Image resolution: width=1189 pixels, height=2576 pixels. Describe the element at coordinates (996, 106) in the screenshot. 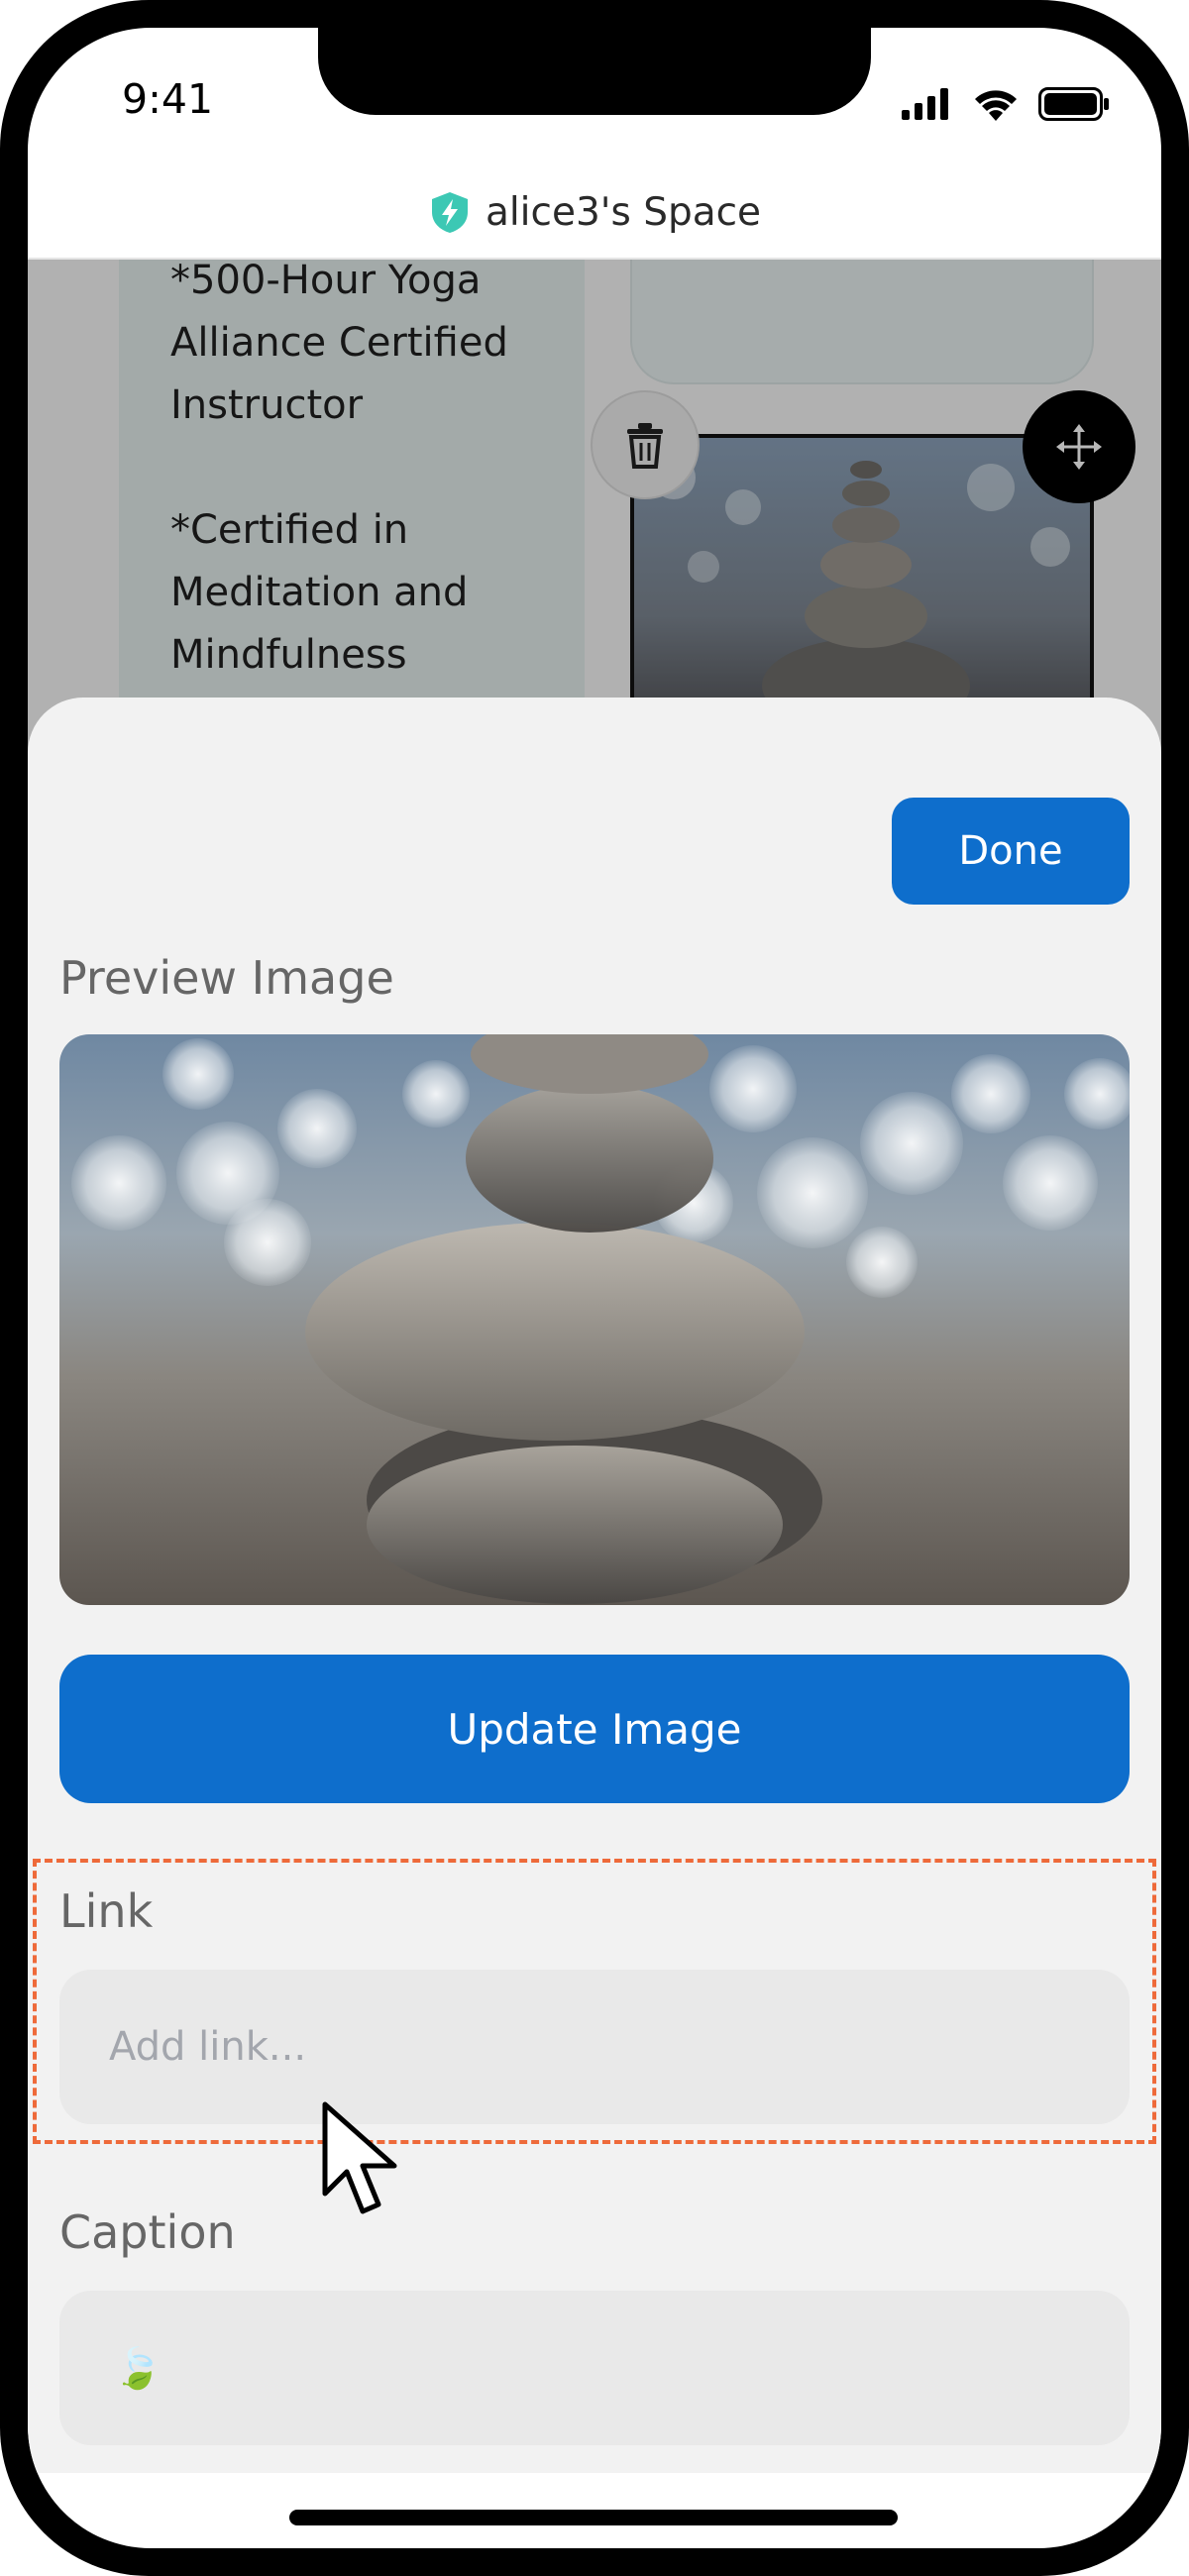

I see `wifi-icon` at that location.